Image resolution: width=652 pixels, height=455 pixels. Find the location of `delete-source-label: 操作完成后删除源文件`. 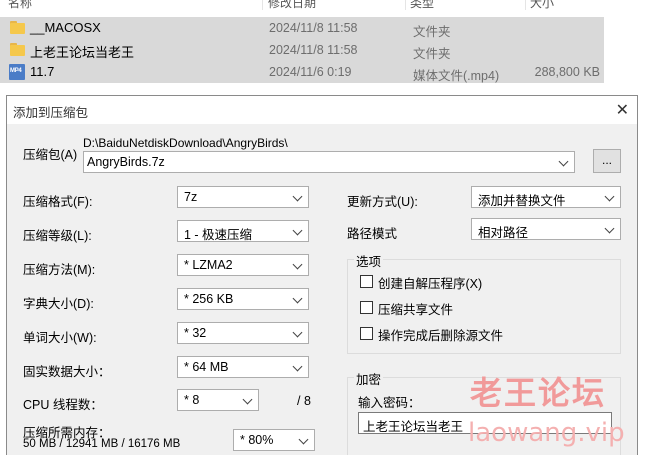

delete-source-label: 操作完成后删除源文件 is located at coordinates (440, 334).